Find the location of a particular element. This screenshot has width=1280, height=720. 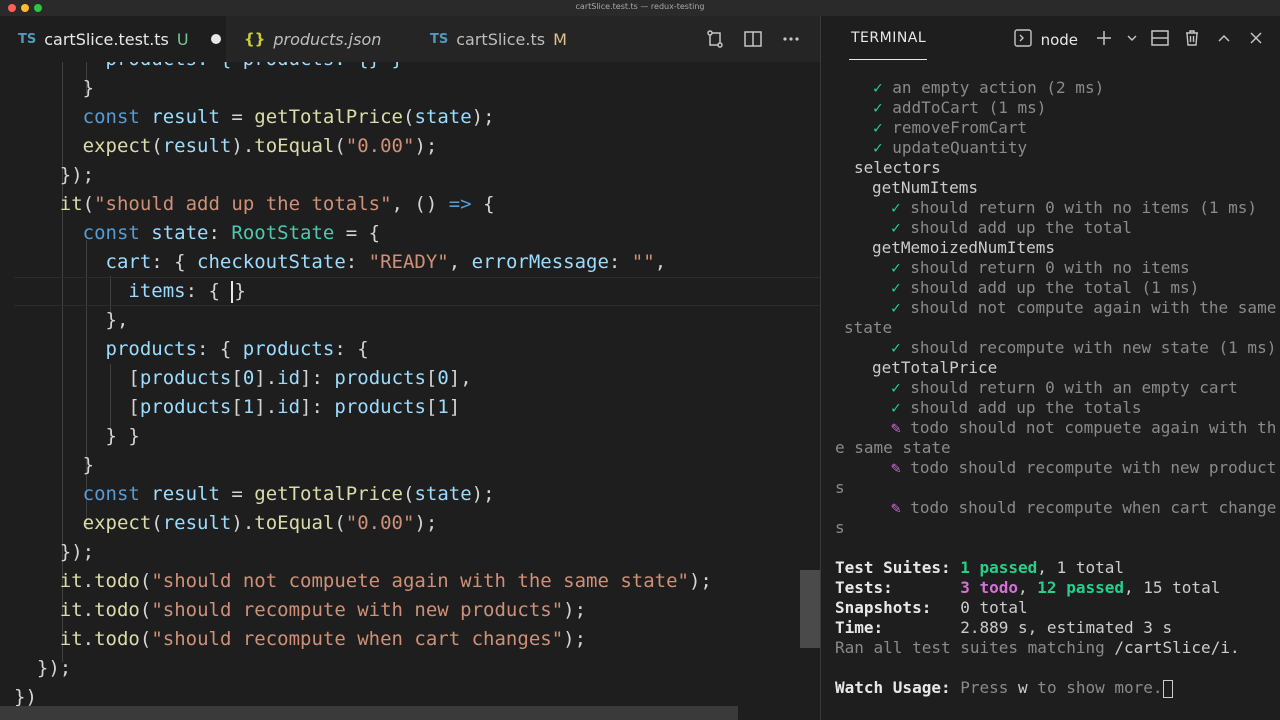

tab-cartslice: TS cartSlice.ts M is located at coordinates (497, 39).